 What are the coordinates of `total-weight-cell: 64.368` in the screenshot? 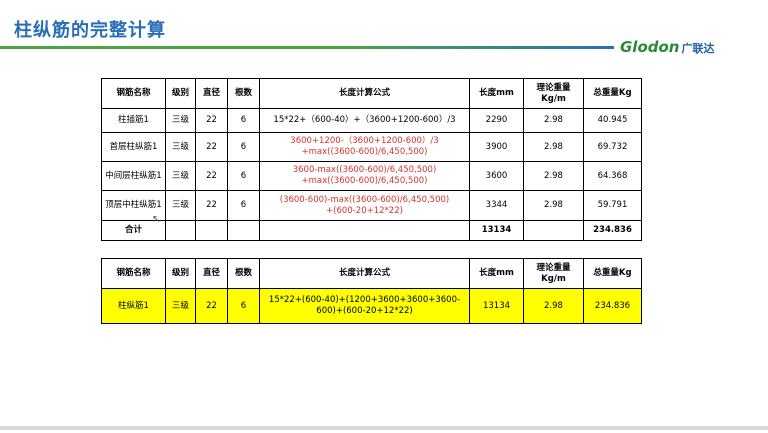 It's located at (612, 176).